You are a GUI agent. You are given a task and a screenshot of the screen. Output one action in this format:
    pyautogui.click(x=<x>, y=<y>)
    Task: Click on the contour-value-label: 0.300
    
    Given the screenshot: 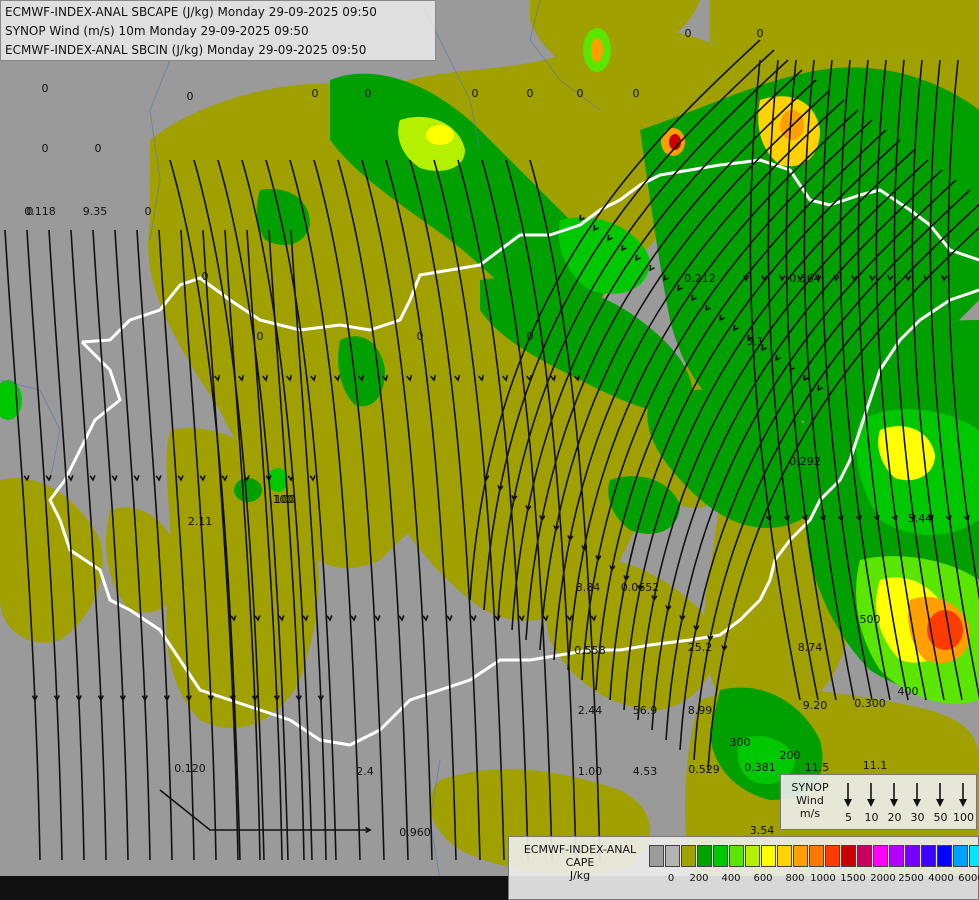 What is the action you would take?
    pyautogui.click(x=870, y=703)
    